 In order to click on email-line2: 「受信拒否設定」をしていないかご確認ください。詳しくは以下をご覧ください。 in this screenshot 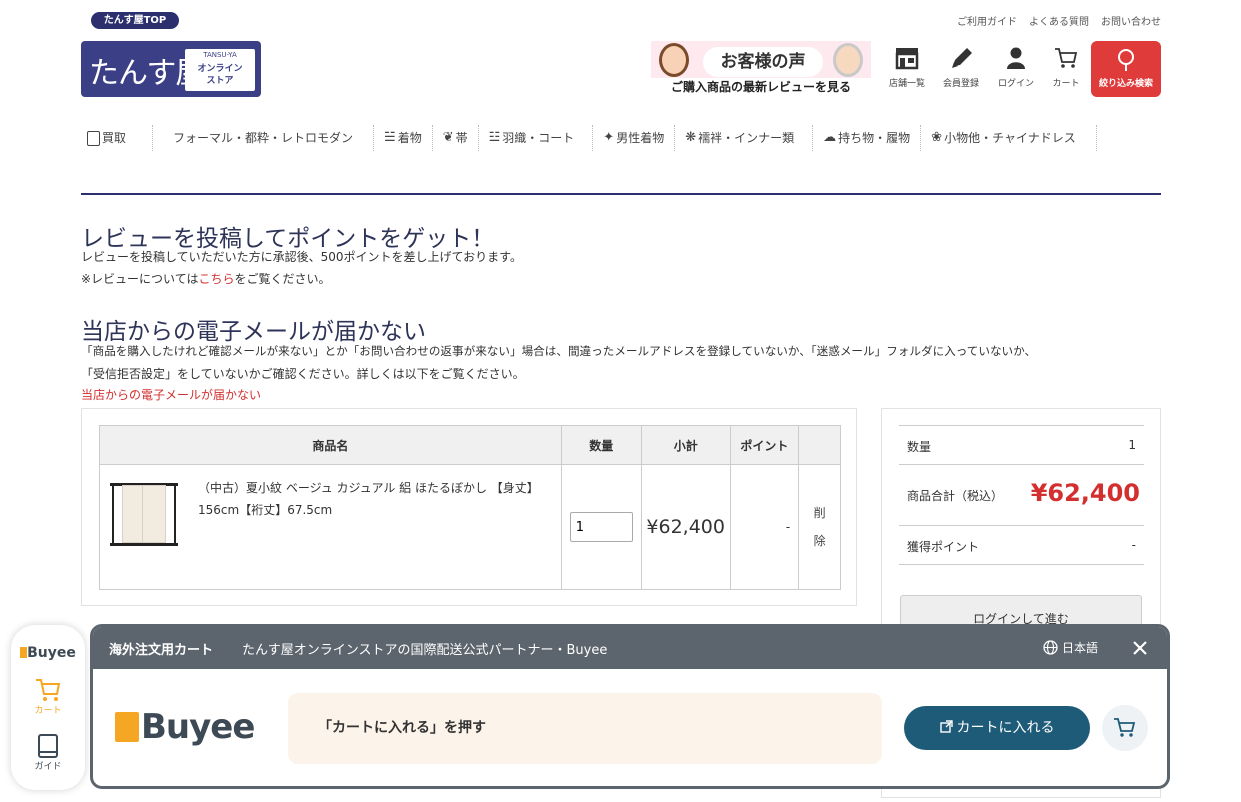, I will do `click(303, 374)`.